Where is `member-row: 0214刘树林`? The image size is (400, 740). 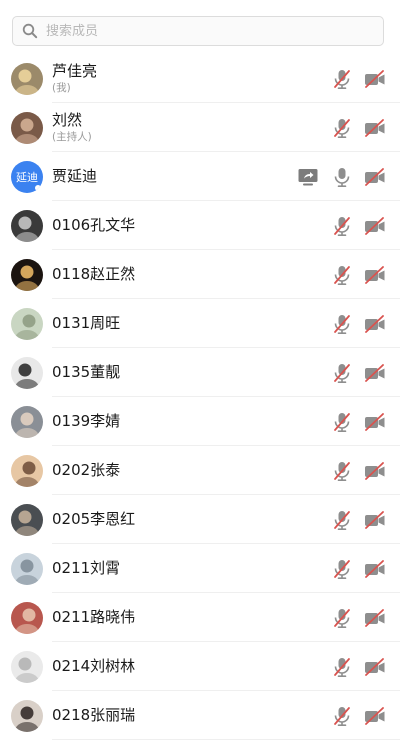 member-row: 0214刘树林 is located at coordinates (200, 666).